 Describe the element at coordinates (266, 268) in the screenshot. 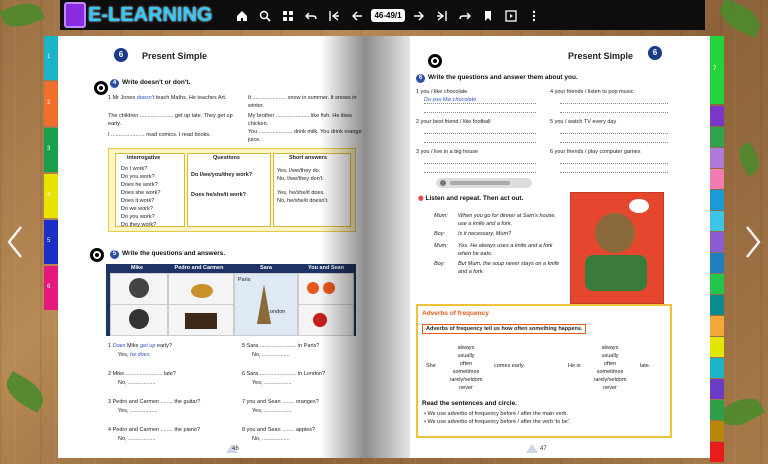

I see `column-sara: Sara` at that location.